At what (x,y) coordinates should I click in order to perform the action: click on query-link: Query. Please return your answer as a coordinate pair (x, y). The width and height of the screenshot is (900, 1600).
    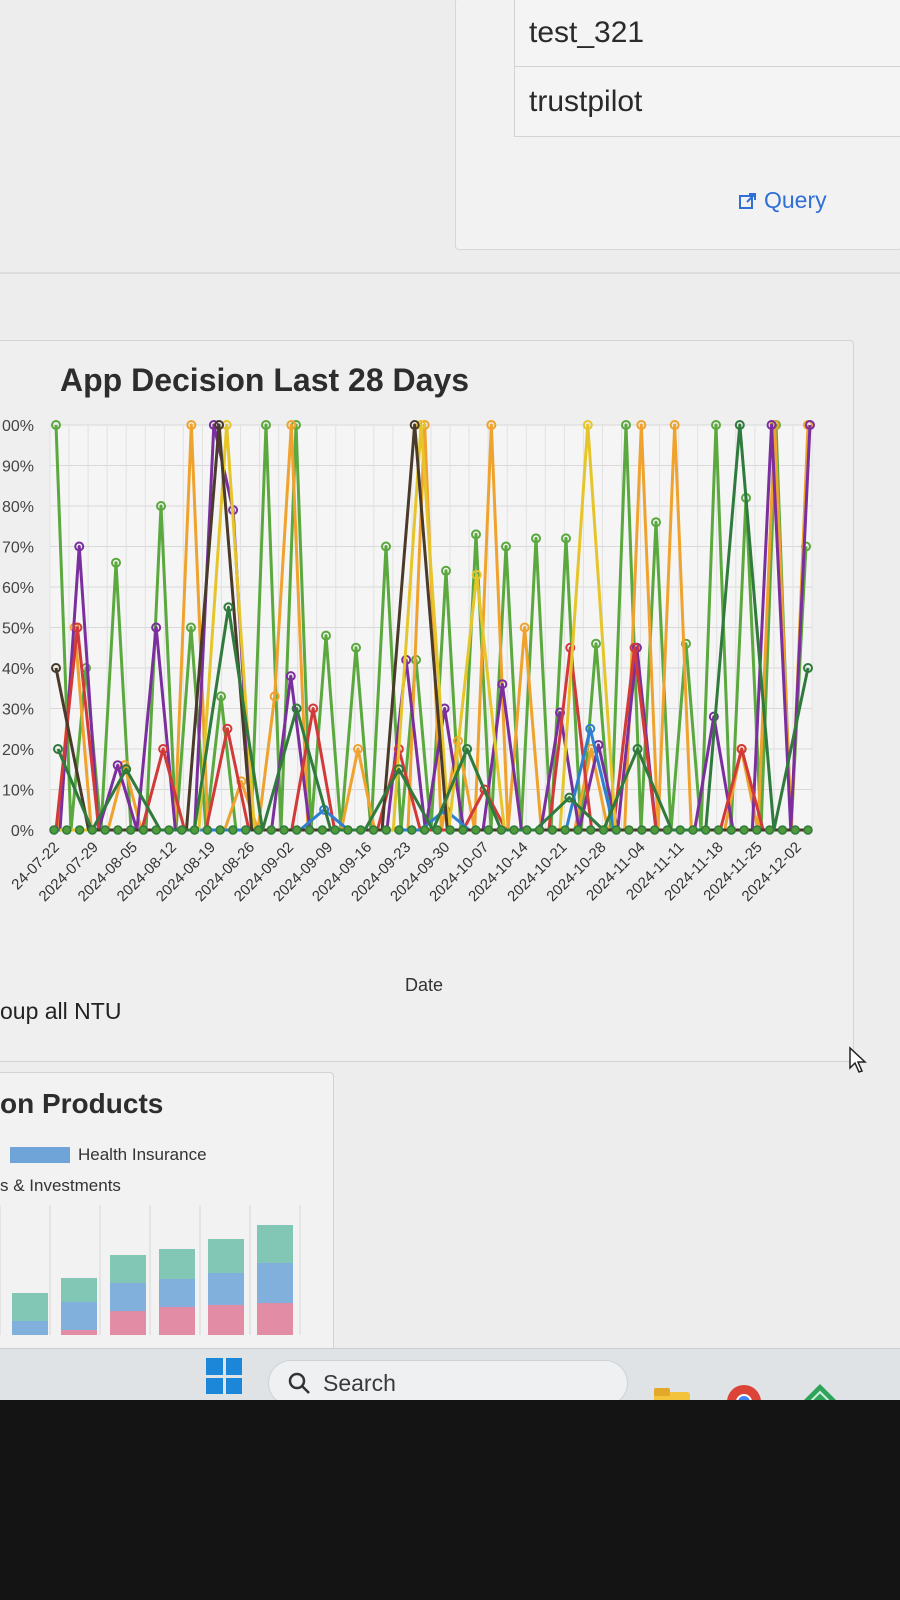
    Looking at the image, I should click on (782, 200).